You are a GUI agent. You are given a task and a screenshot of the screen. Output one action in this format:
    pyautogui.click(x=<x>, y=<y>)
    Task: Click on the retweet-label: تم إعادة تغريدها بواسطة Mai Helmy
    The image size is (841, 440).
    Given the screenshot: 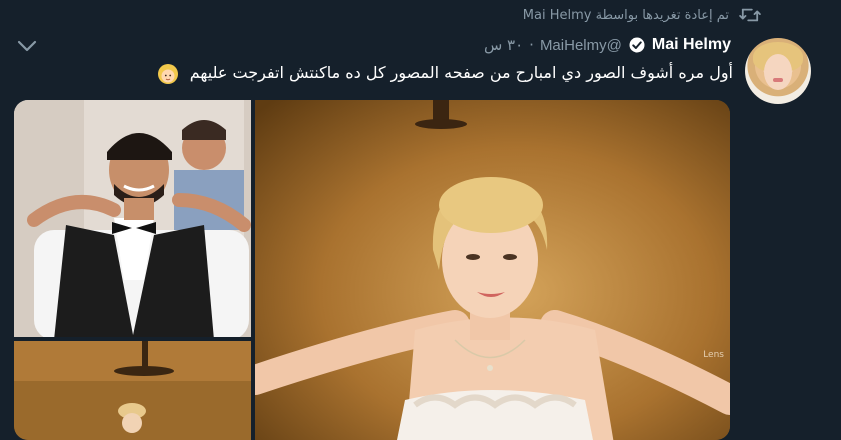 What is the action you would take?
    pyautogui.click(x=626, y=15)
    